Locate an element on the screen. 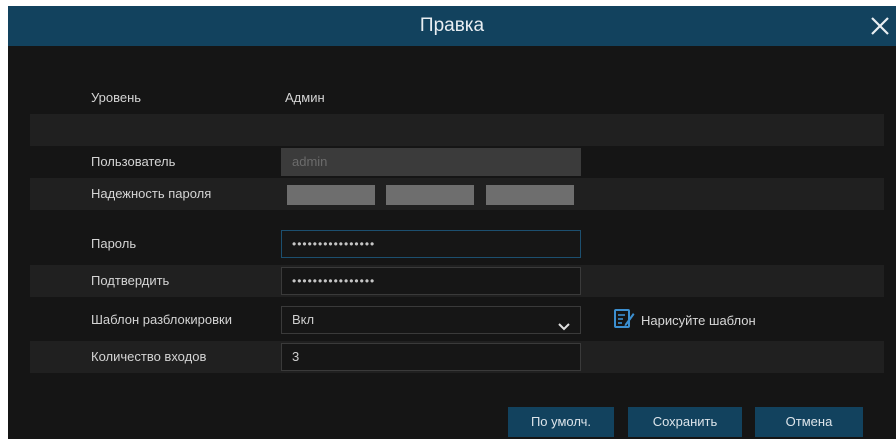 The height and width of the screenshot is (439, 896). user-field: admin is located at coordinates (431, 162).